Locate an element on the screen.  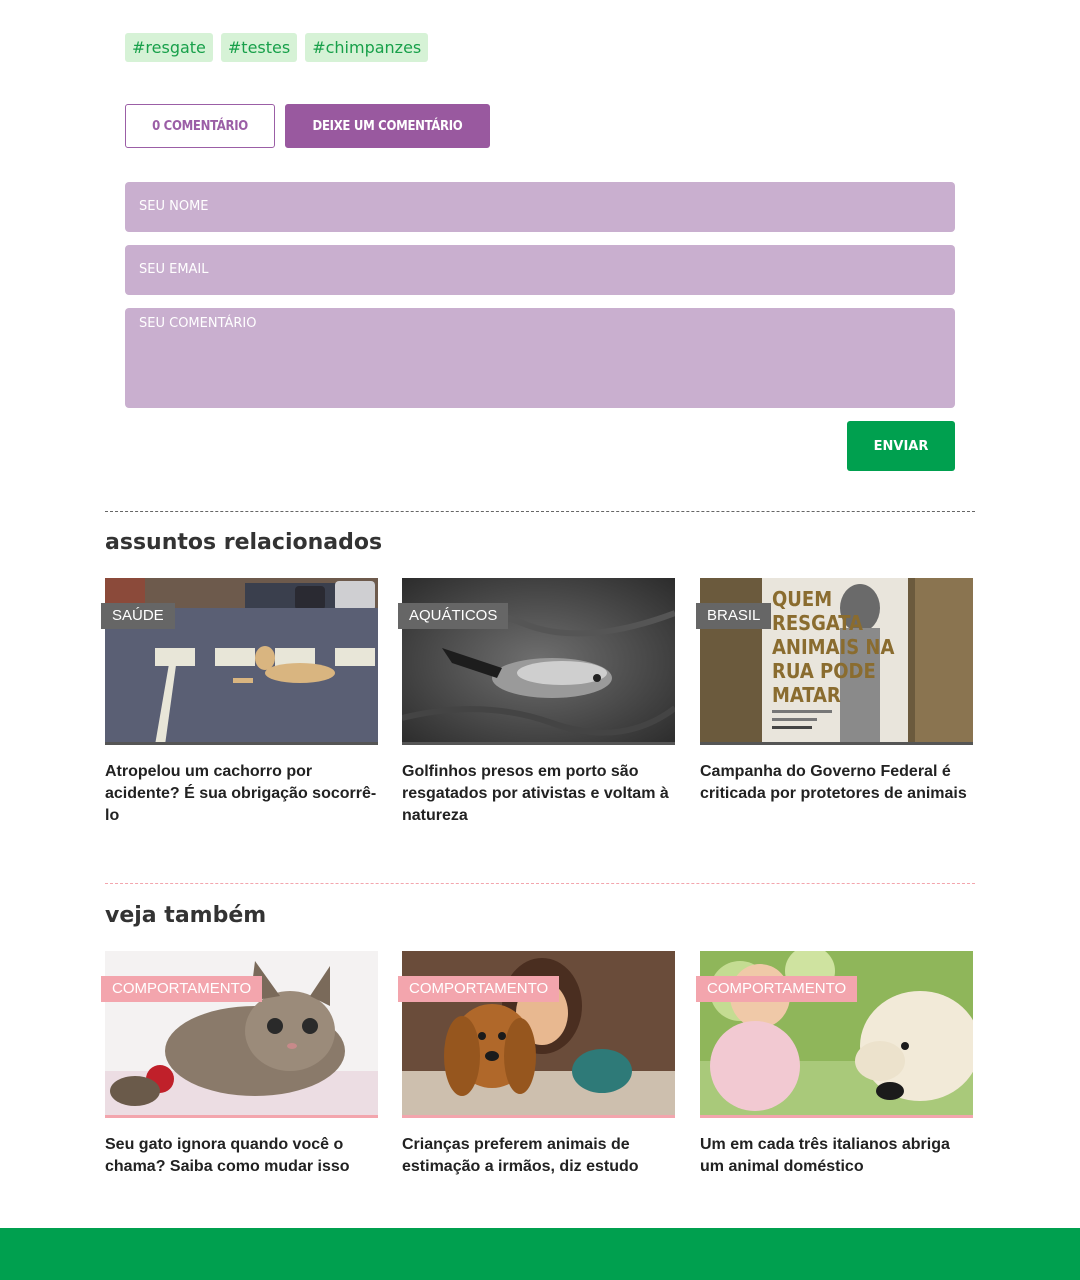
email-input: SEU EMAIL is located at coordinates (540, 270).